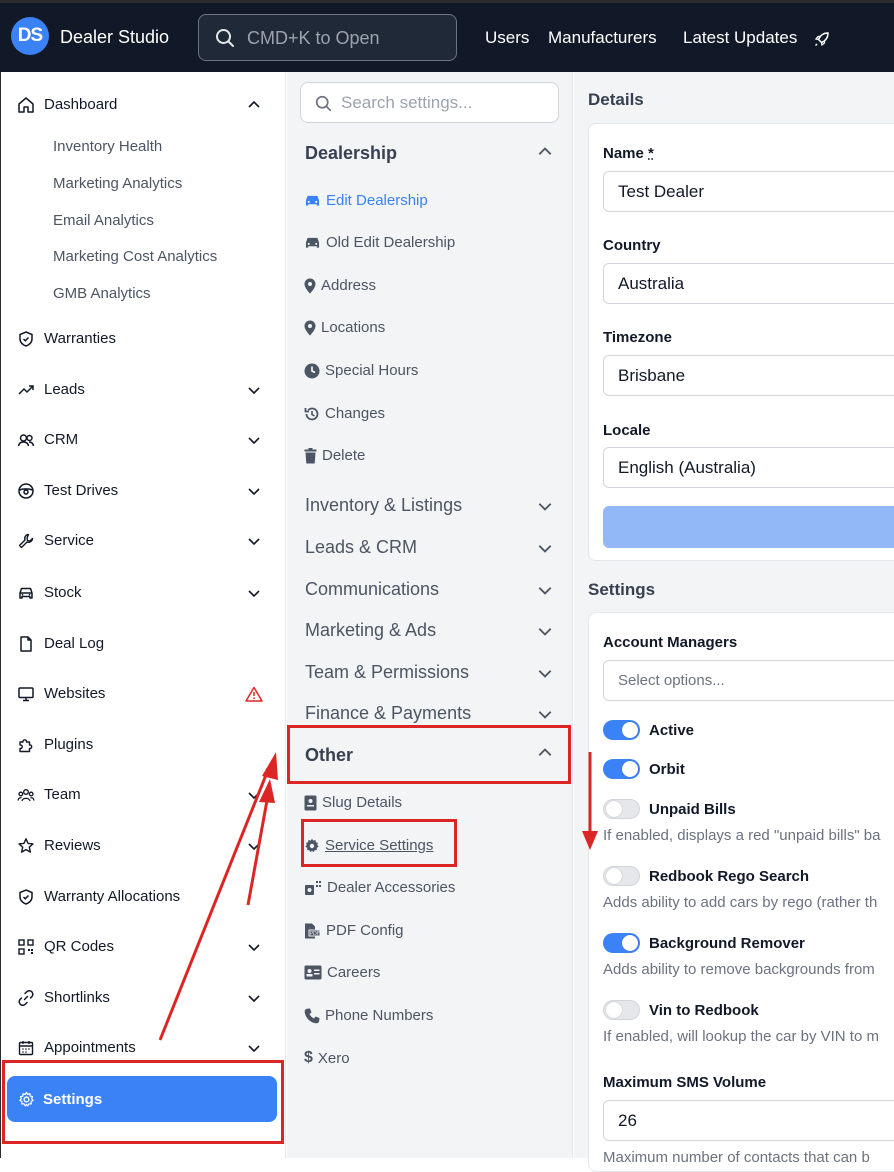  Describe the element at coordinates (26, 1048) in the screenshot. I see `calendar-icon` at that location.